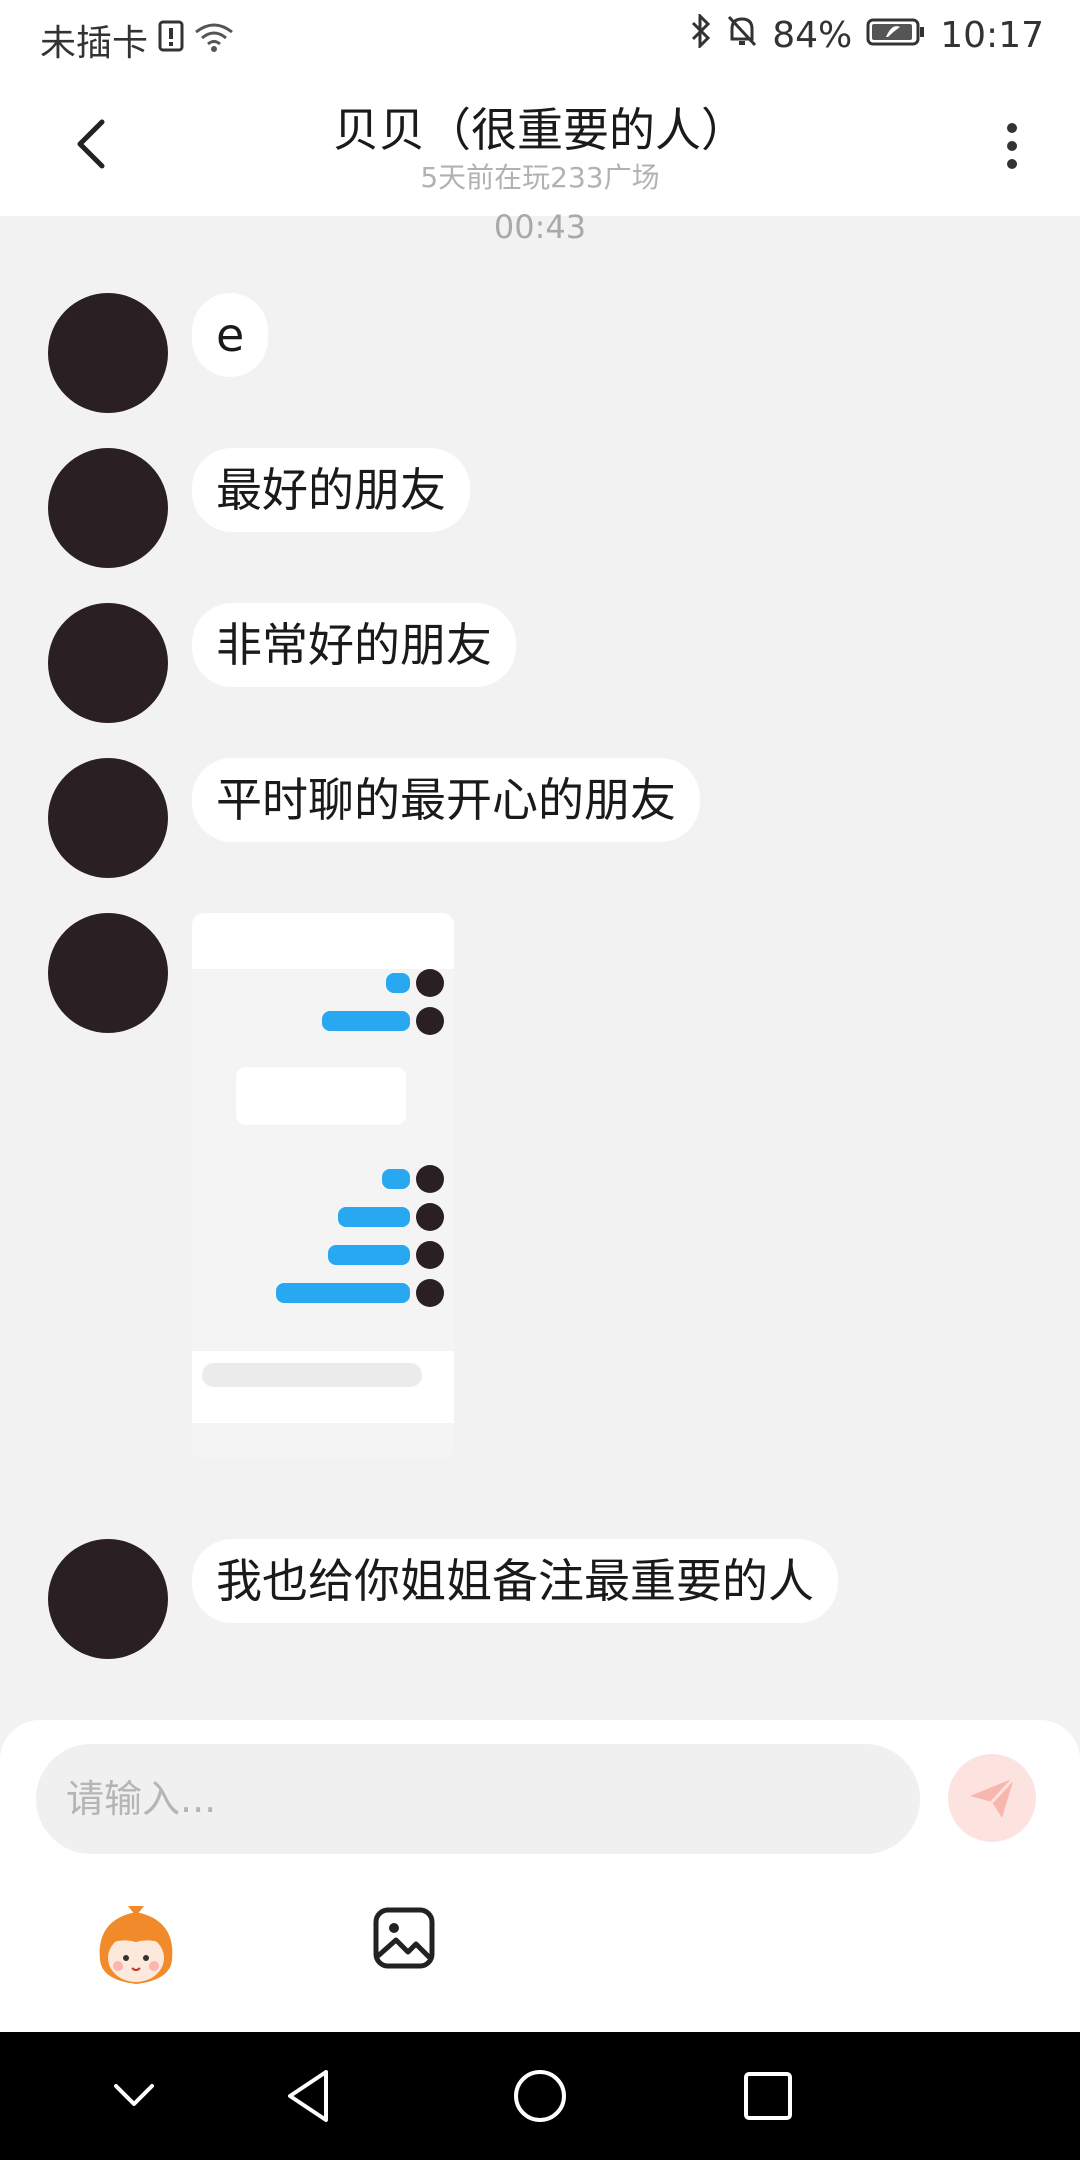 The width and height of the screenshot is (1080, 2160). I want to click on clock: 10:17, so click(992, 35).